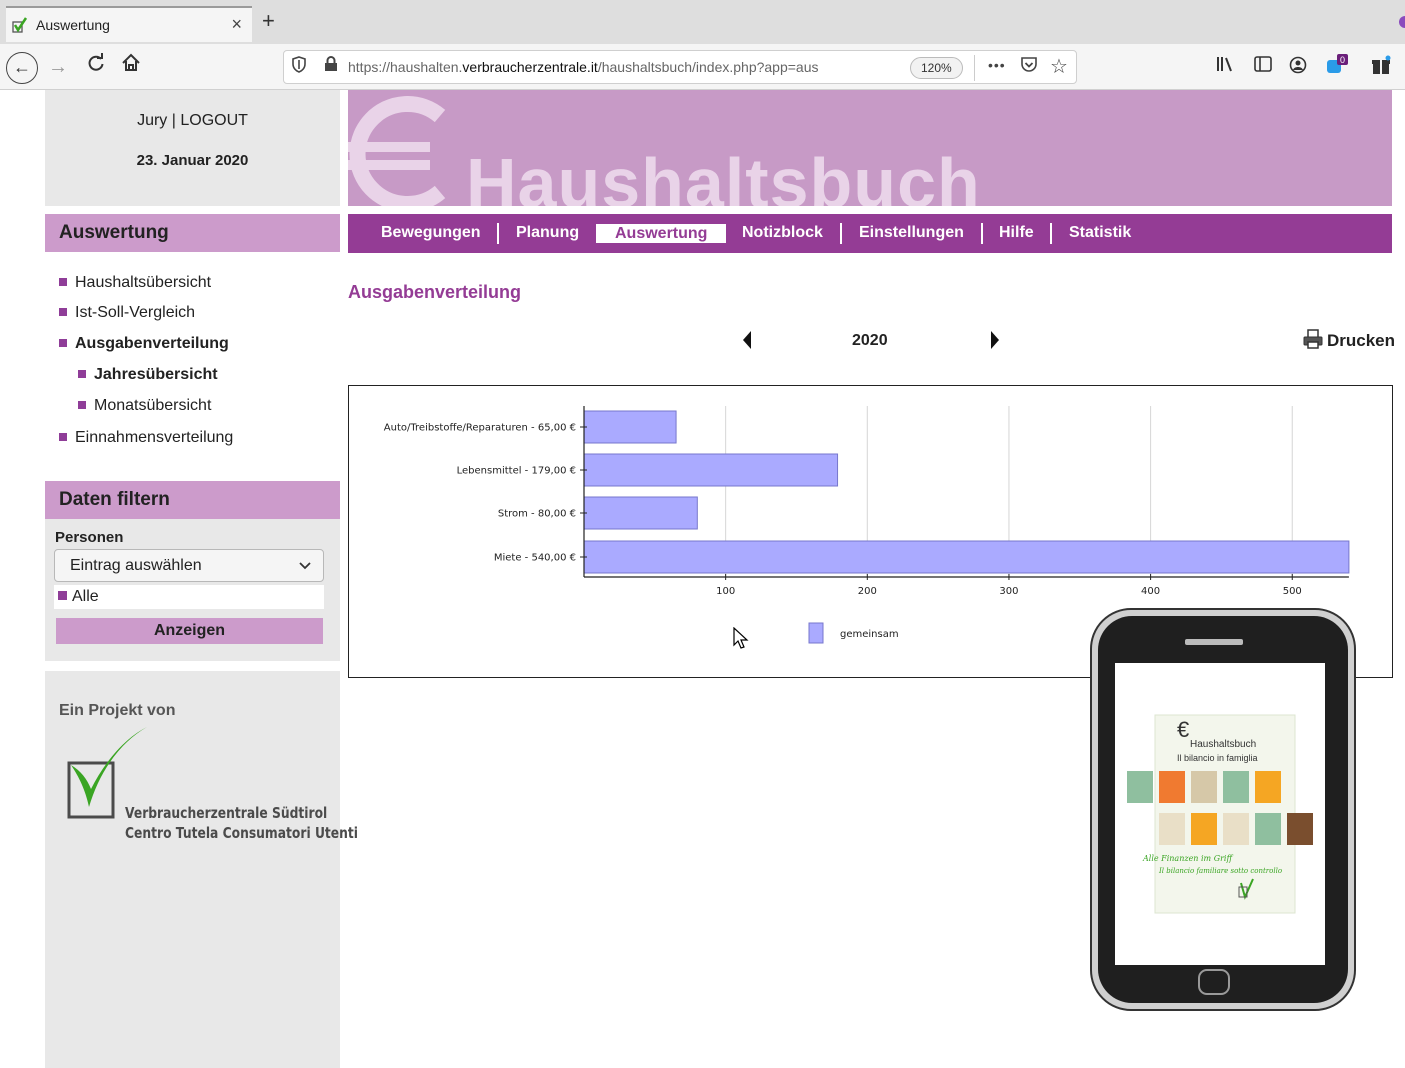 The image size is (1405, 1068). Describe the element at coordinates (816, 633) in the screenshot. I see `chart-legend-swatch` at that location.